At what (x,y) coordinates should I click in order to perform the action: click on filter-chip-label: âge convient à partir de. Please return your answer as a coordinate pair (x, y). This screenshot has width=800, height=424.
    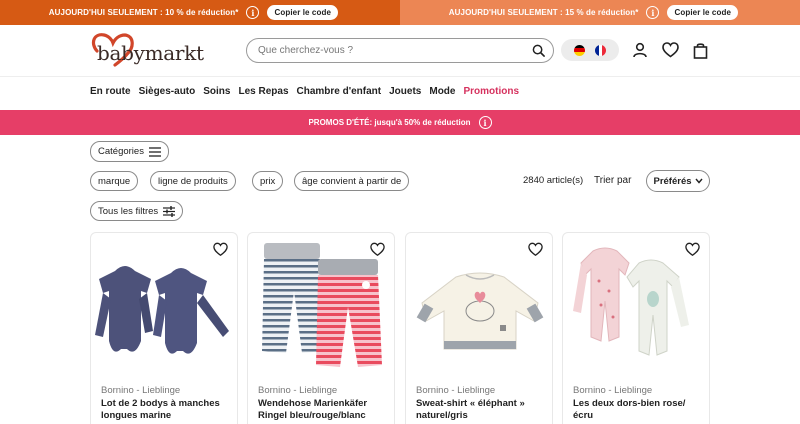
    Looking at the image, I should click on (352, 181).